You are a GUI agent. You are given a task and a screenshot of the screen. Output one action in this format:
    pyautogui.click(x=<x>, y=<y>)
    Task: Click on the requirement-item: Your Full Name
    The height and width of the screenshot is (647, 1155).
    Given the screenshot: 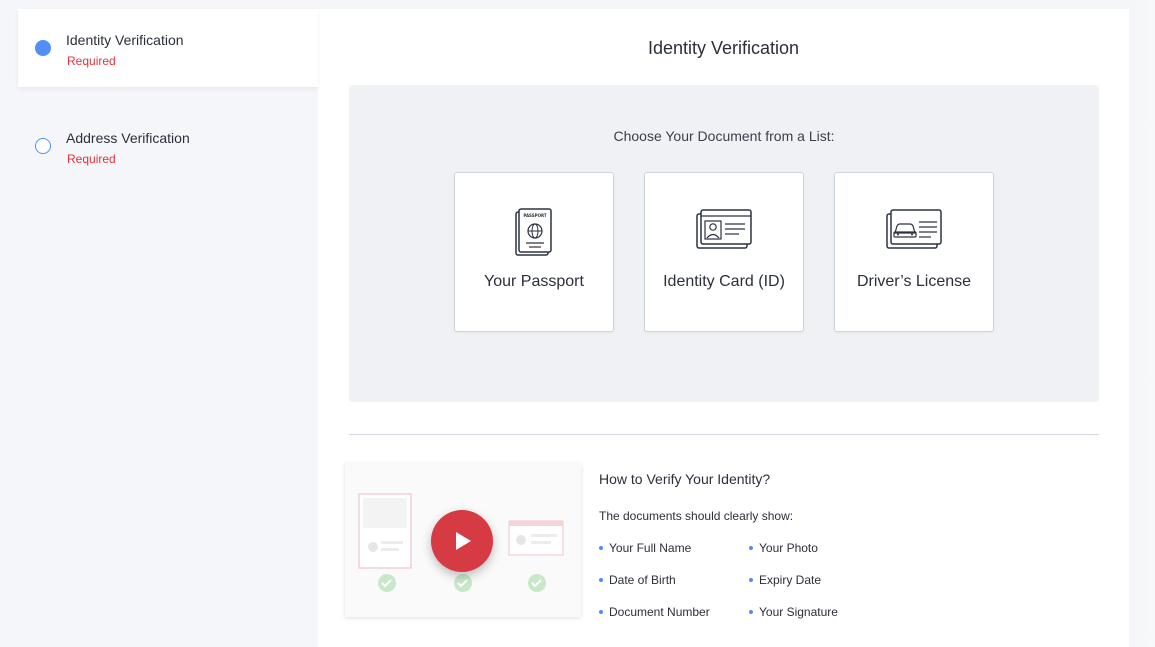 What is the action you would take?
    pyautogui.click(x=645, y=548)
    